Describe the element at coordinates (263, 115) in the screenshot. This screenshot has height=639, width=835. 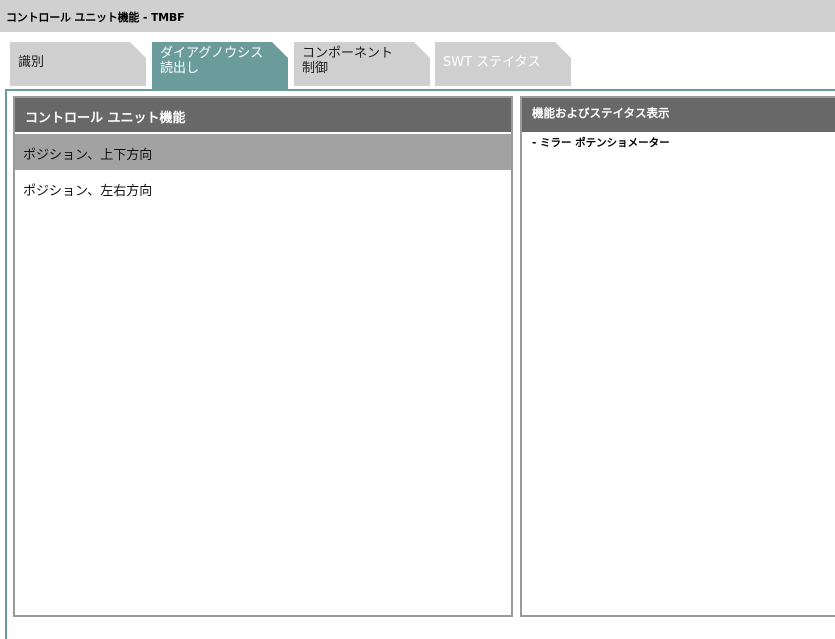
I see `panel-header: コントロール ユニット機能` at that location.